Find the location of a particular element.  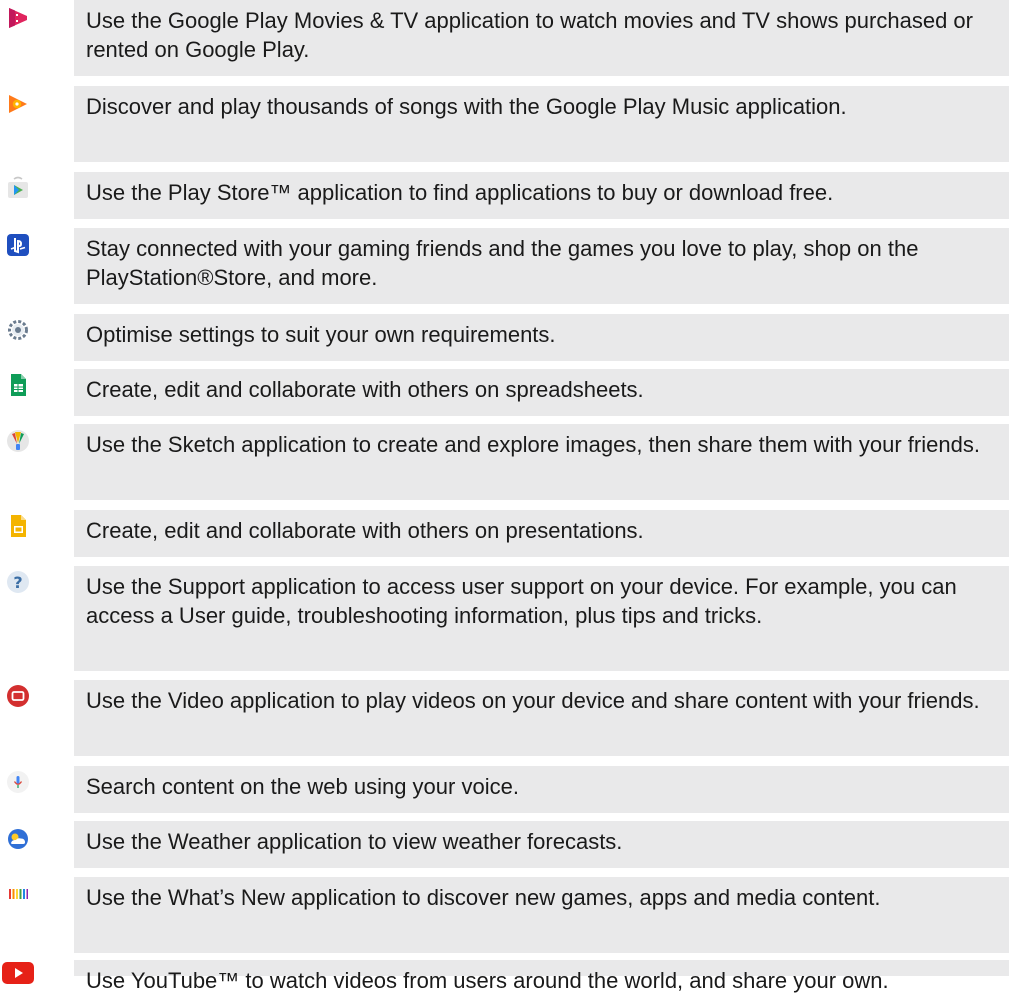

support-question-icon: ? is located at coordinates (18, 582).